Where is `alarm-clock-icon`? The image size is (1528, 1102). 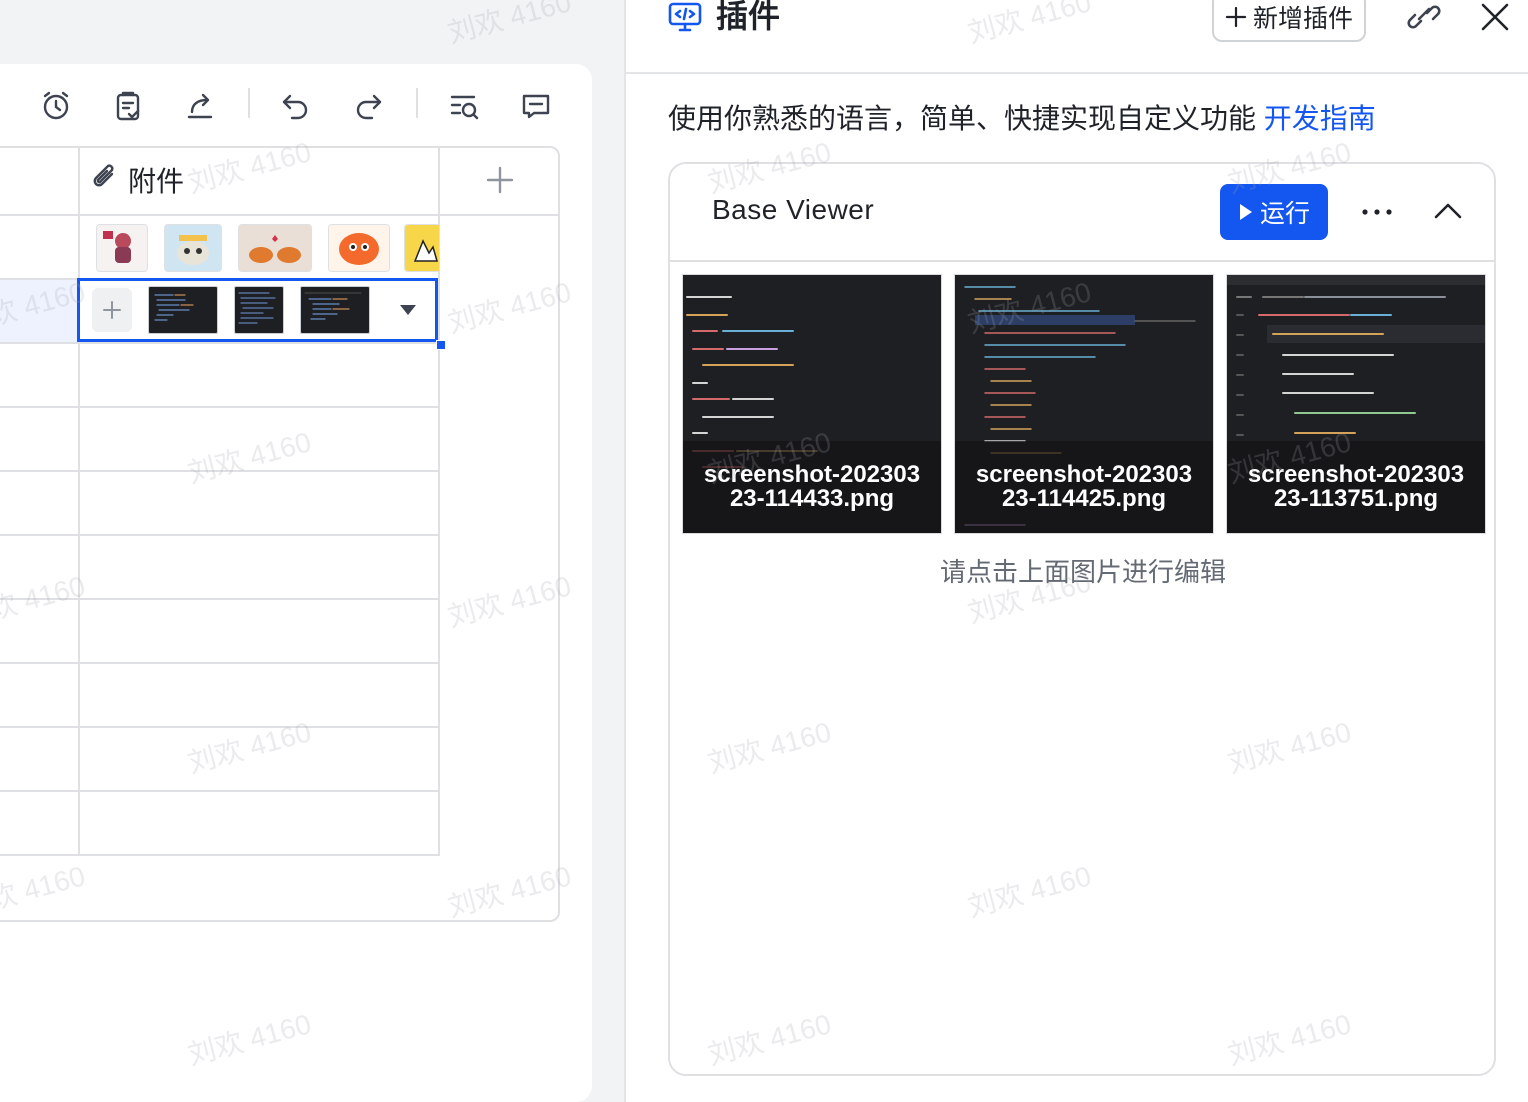 alarm-clock-icon is located at coordinates (56, 106).